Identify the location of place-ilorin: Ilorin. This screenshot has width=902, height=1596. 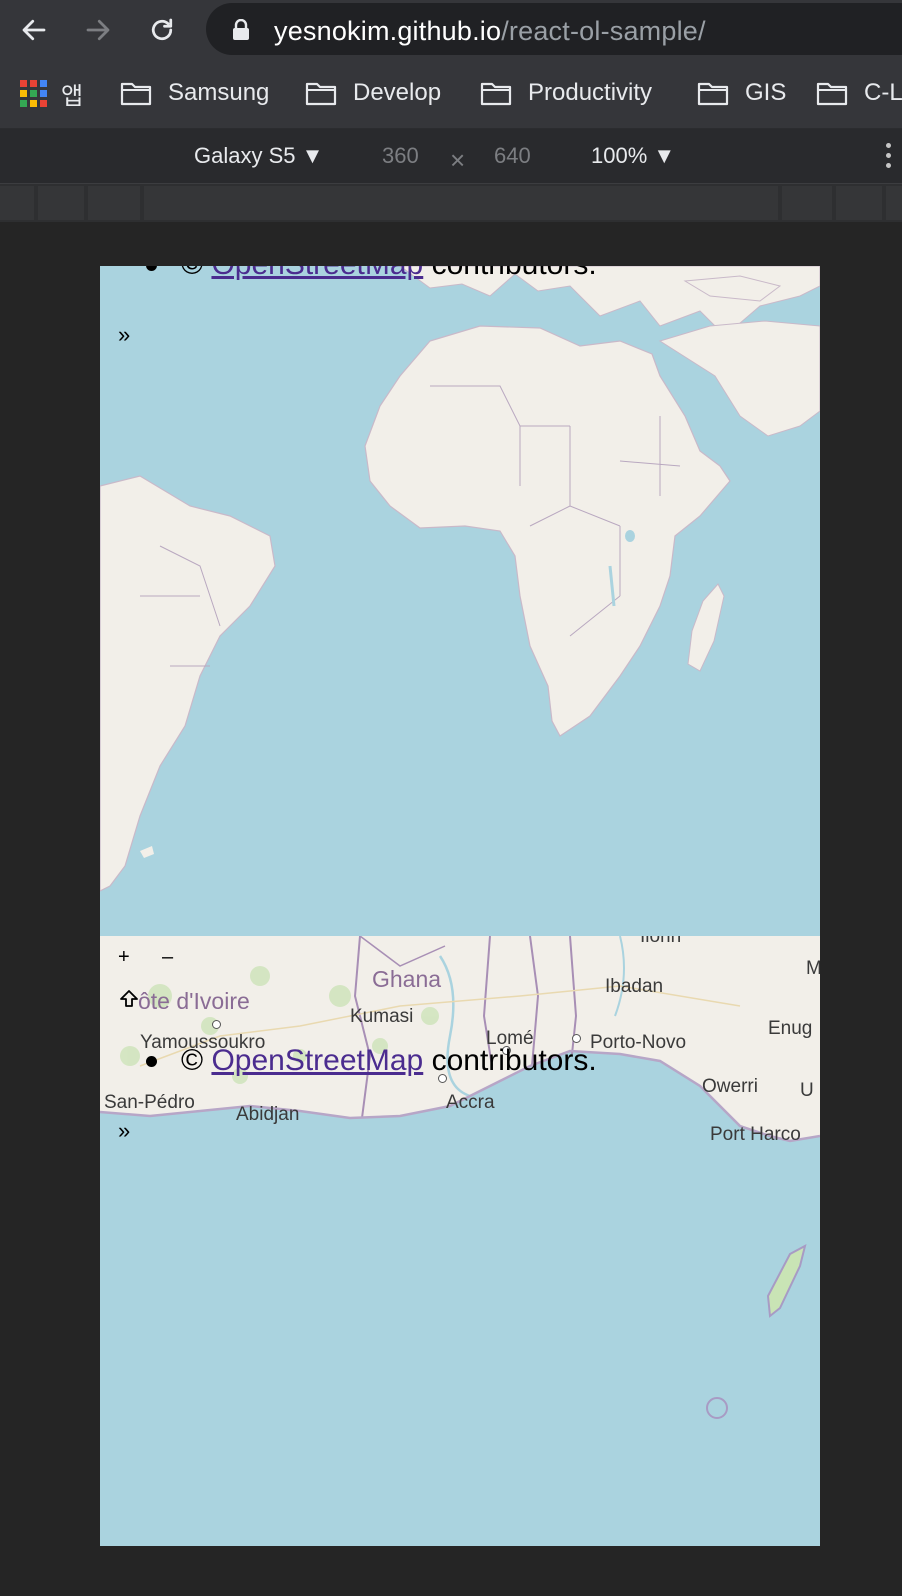
(661, 941).